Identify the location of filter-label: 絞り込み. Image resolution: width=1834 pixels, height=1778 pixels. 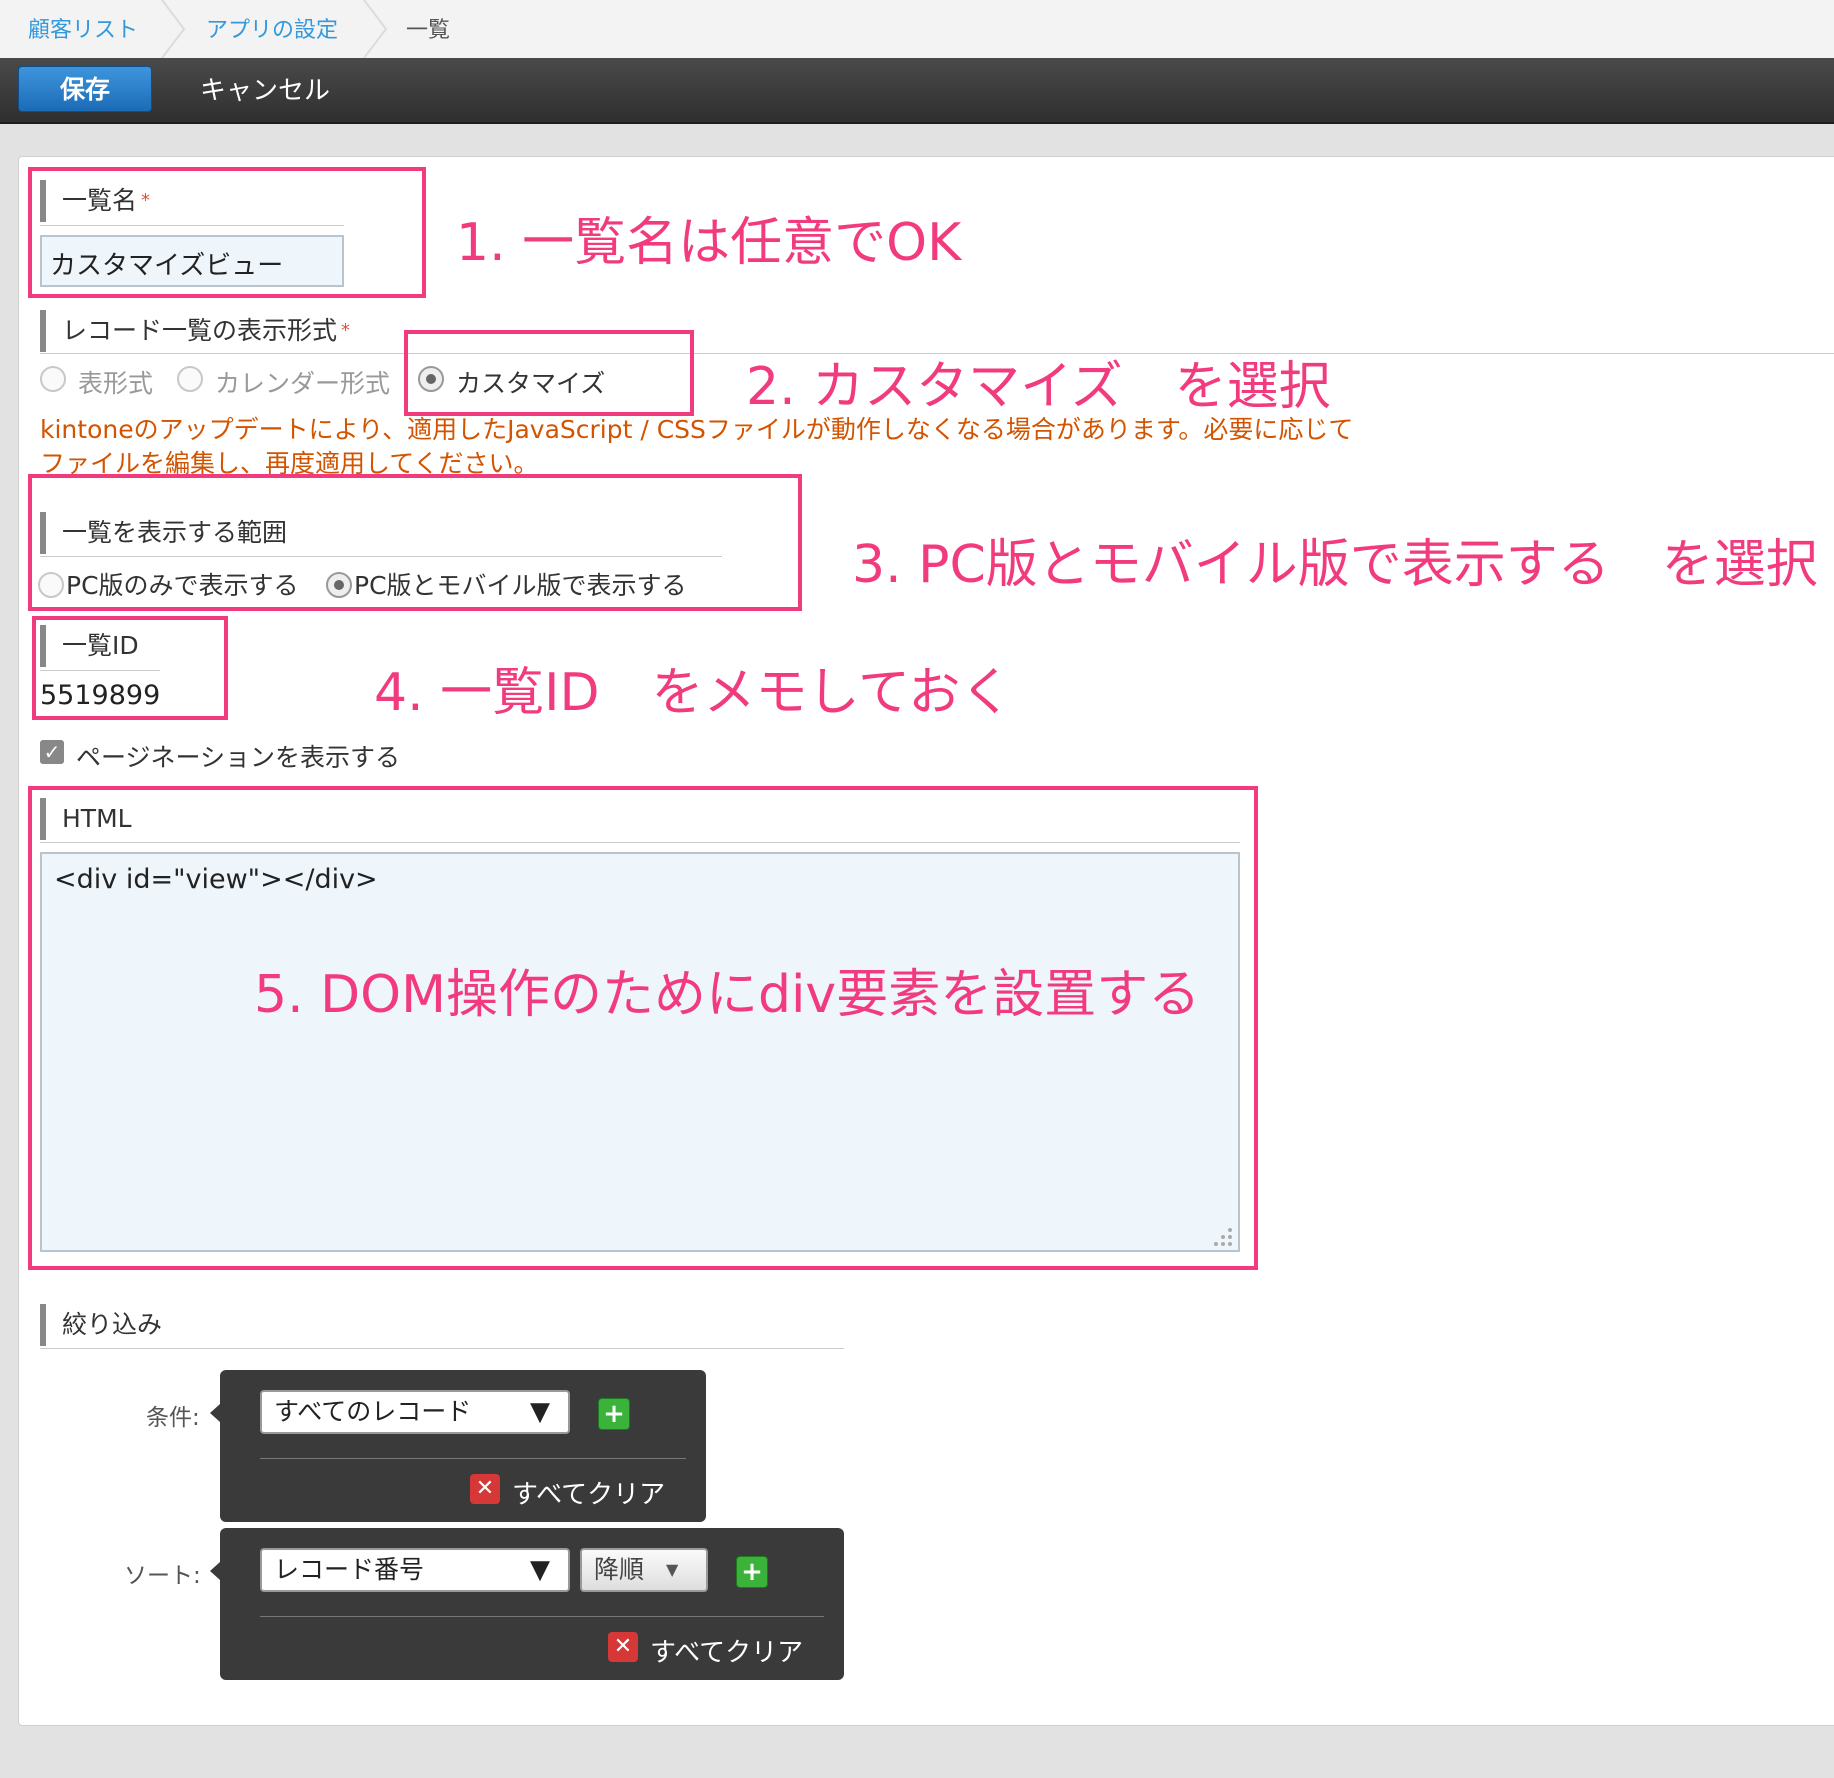
(101, 1325).